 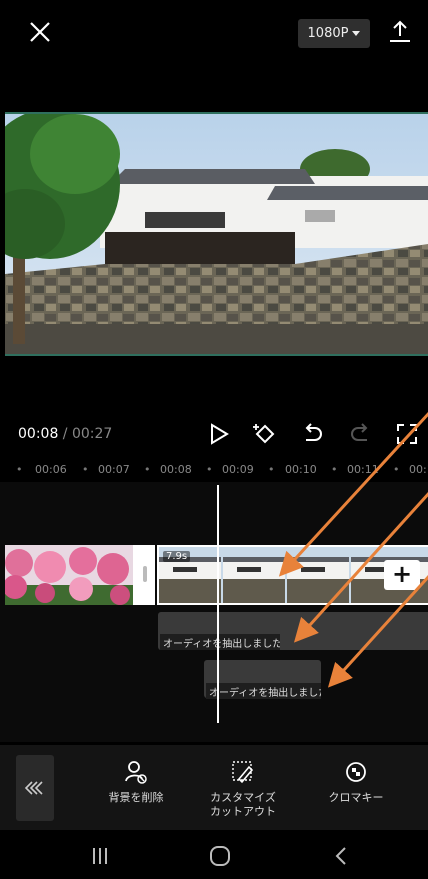 What do you see at coordinates (264, 434) in the screenshot?
I see `keyframe-icon` at bounding box center [264, 434].